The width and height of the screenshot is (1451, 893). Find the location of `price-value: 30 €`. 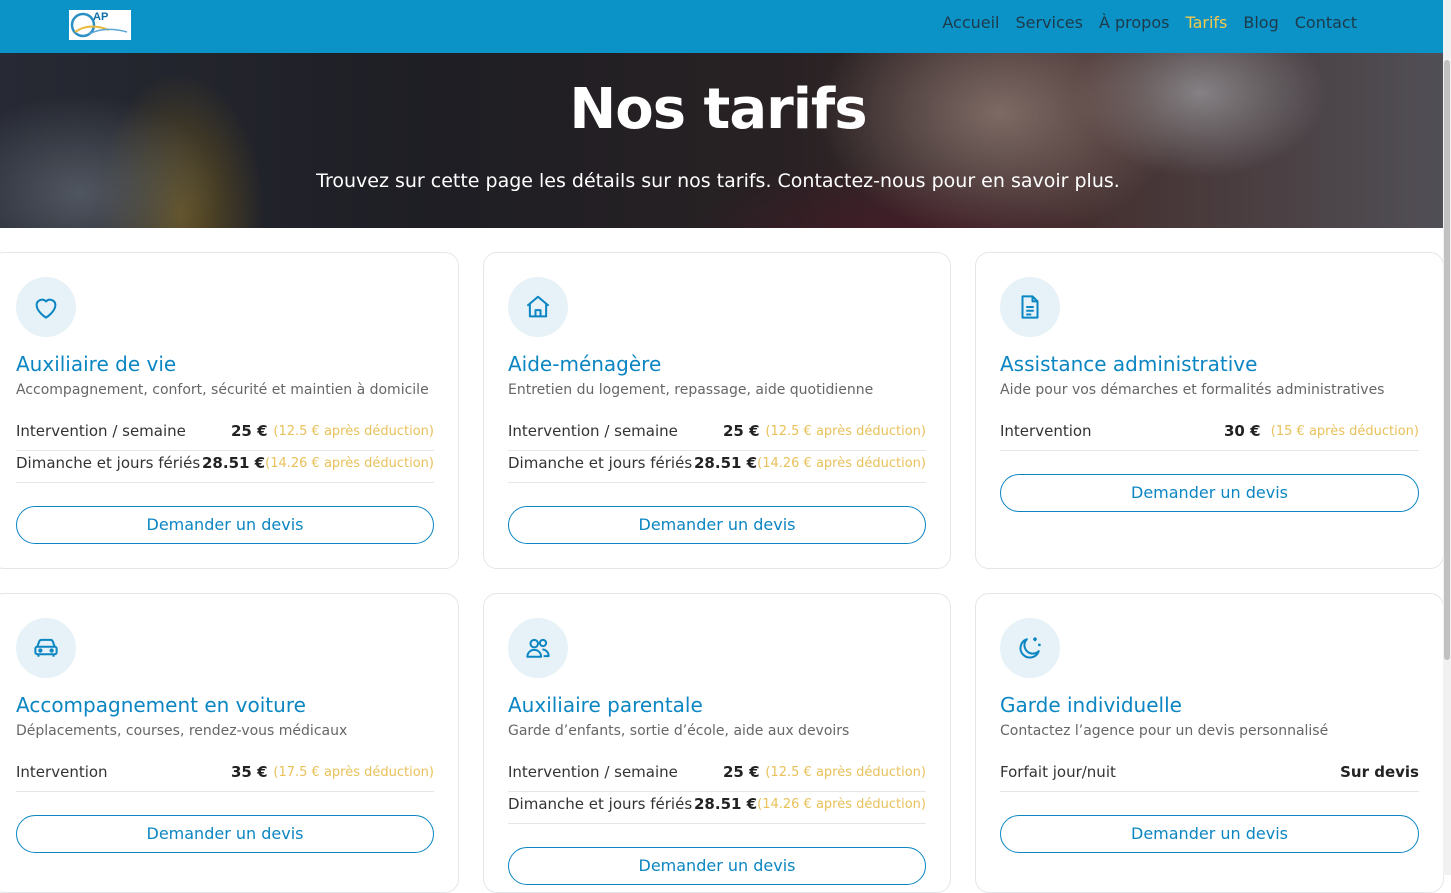

price-value: 30 € is located at coordinates (1242, 431).